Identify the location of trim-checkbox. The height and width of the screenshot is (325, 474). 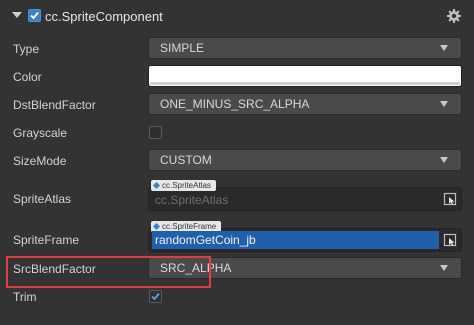
(155, 296).